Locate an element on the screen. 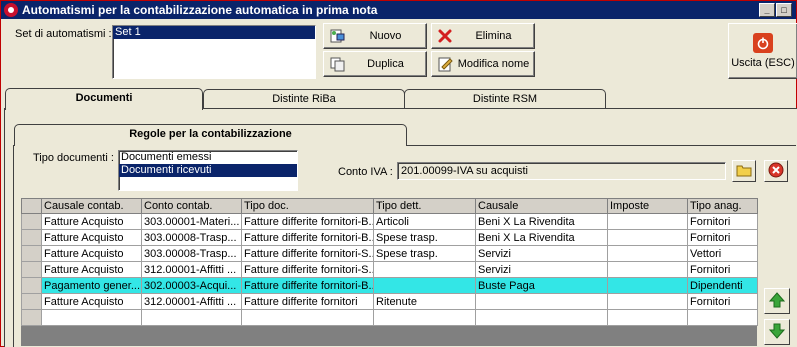 This screenshot has height=347, width=797. set-list: Set 1 is located at coordinates (214, 52).